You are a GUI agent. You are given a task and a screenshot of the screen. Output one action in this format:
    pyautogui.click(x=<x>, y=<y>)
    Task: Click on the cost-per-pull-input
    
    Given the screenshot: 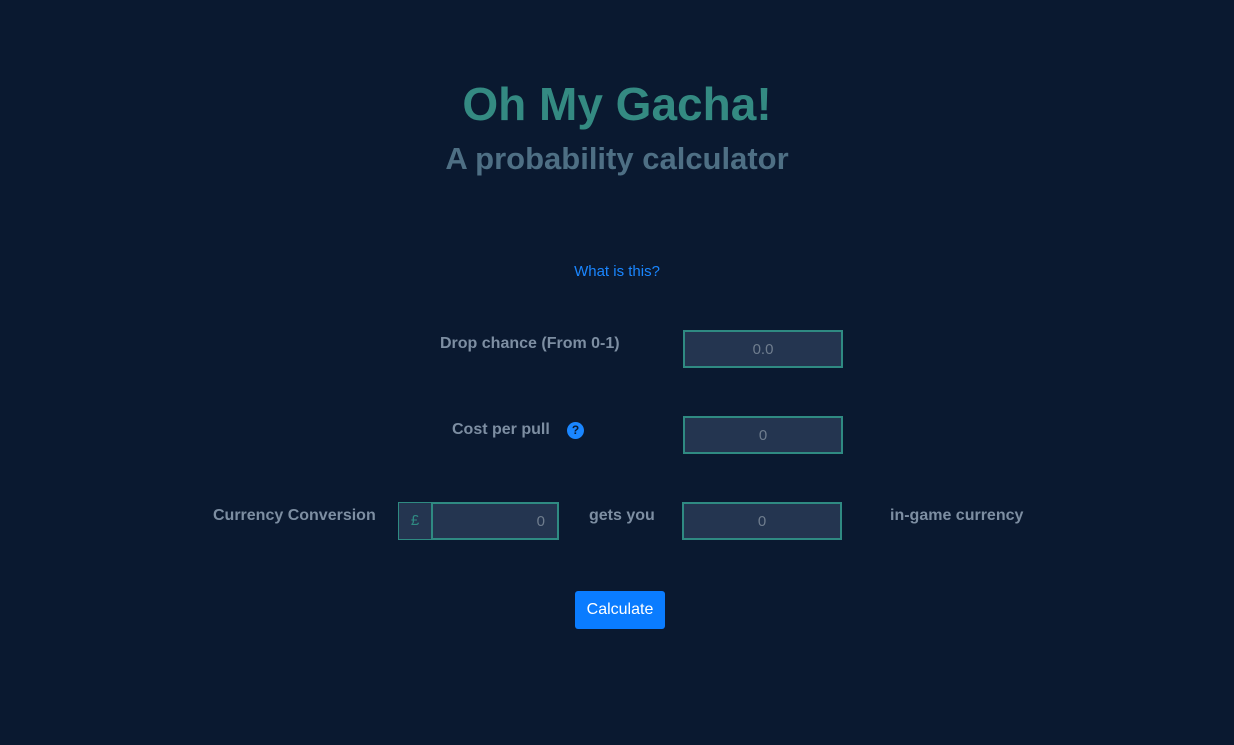 What is the action you would take?
    pyautogui.click(x=763, y=435)
    